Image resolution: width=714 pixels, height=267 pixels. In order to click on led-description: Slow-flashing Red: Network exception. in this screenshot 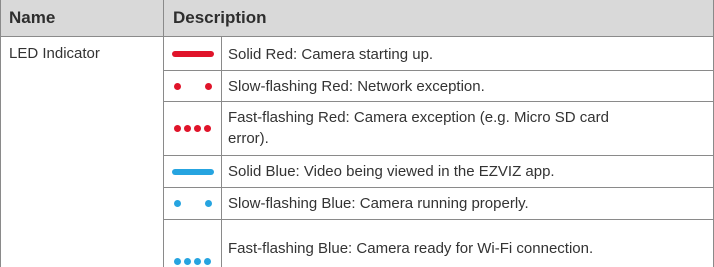, I will do `click(356, 86)`.